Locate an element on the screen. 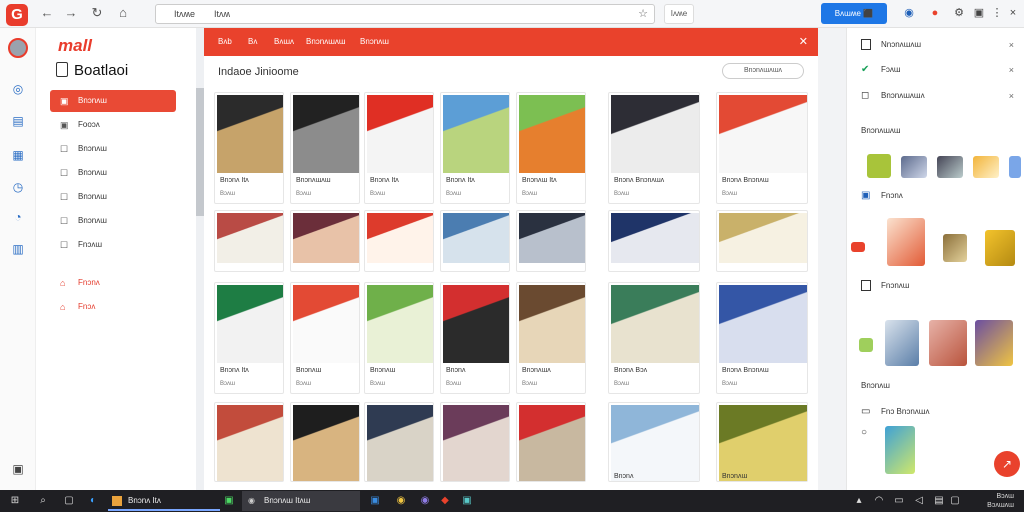  sidebar-red-item-0: ⌂ Fnɔnʌ is located at coordinates (113, 283).